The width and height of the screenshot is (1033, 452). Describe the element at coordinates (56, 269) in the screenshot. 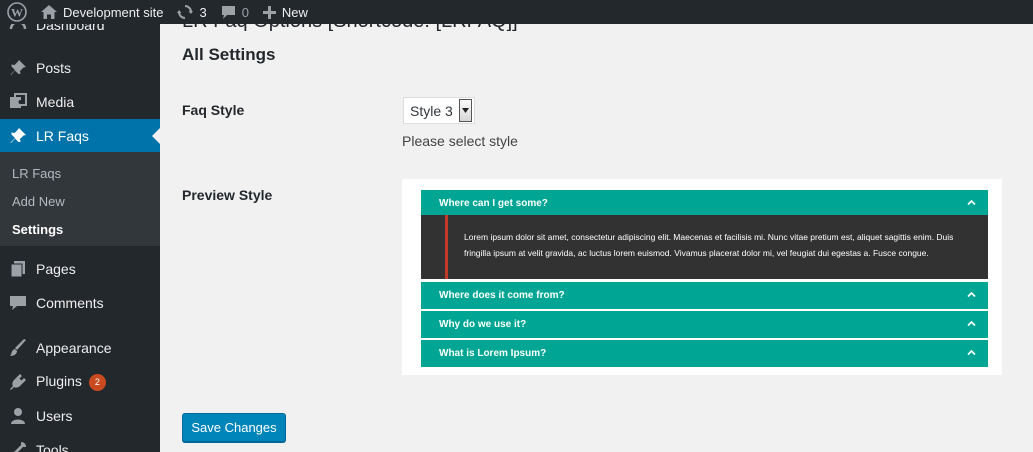

I see `menu-label-pages: Pages` at that location.